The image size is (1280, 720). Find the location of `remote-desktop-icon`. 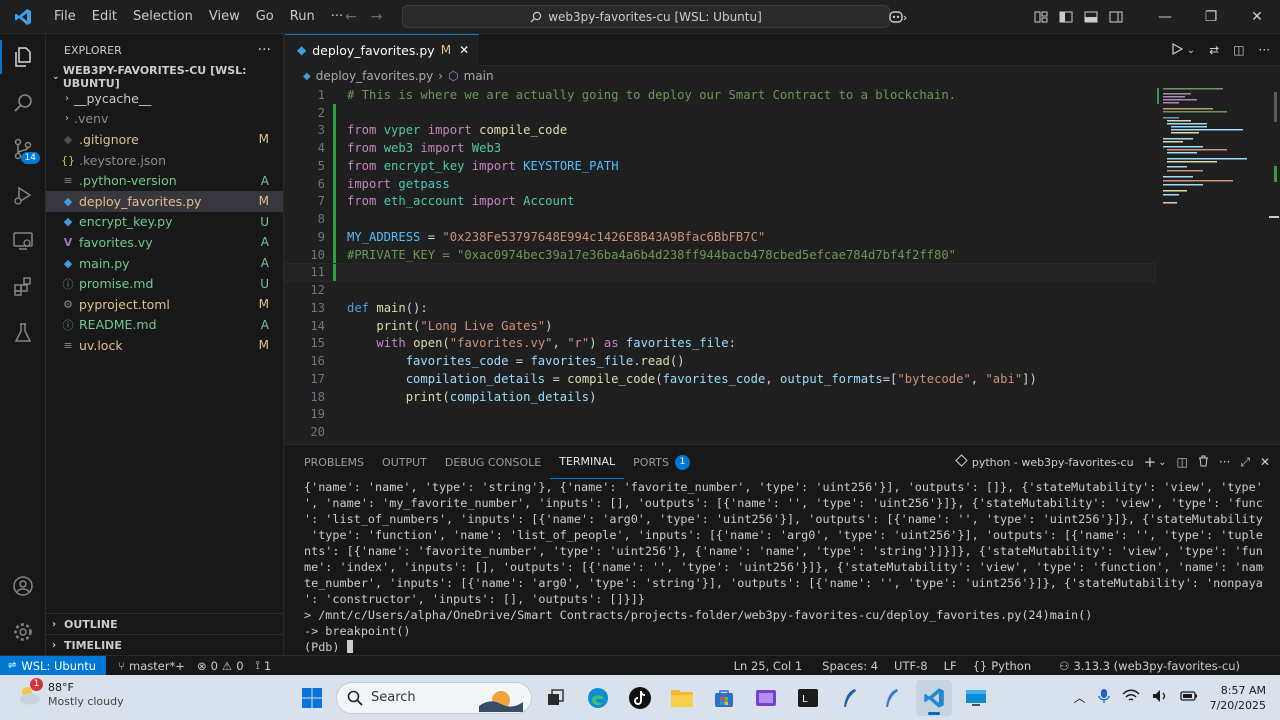

remote-desktop-icon is located at coordinates (976, 698).